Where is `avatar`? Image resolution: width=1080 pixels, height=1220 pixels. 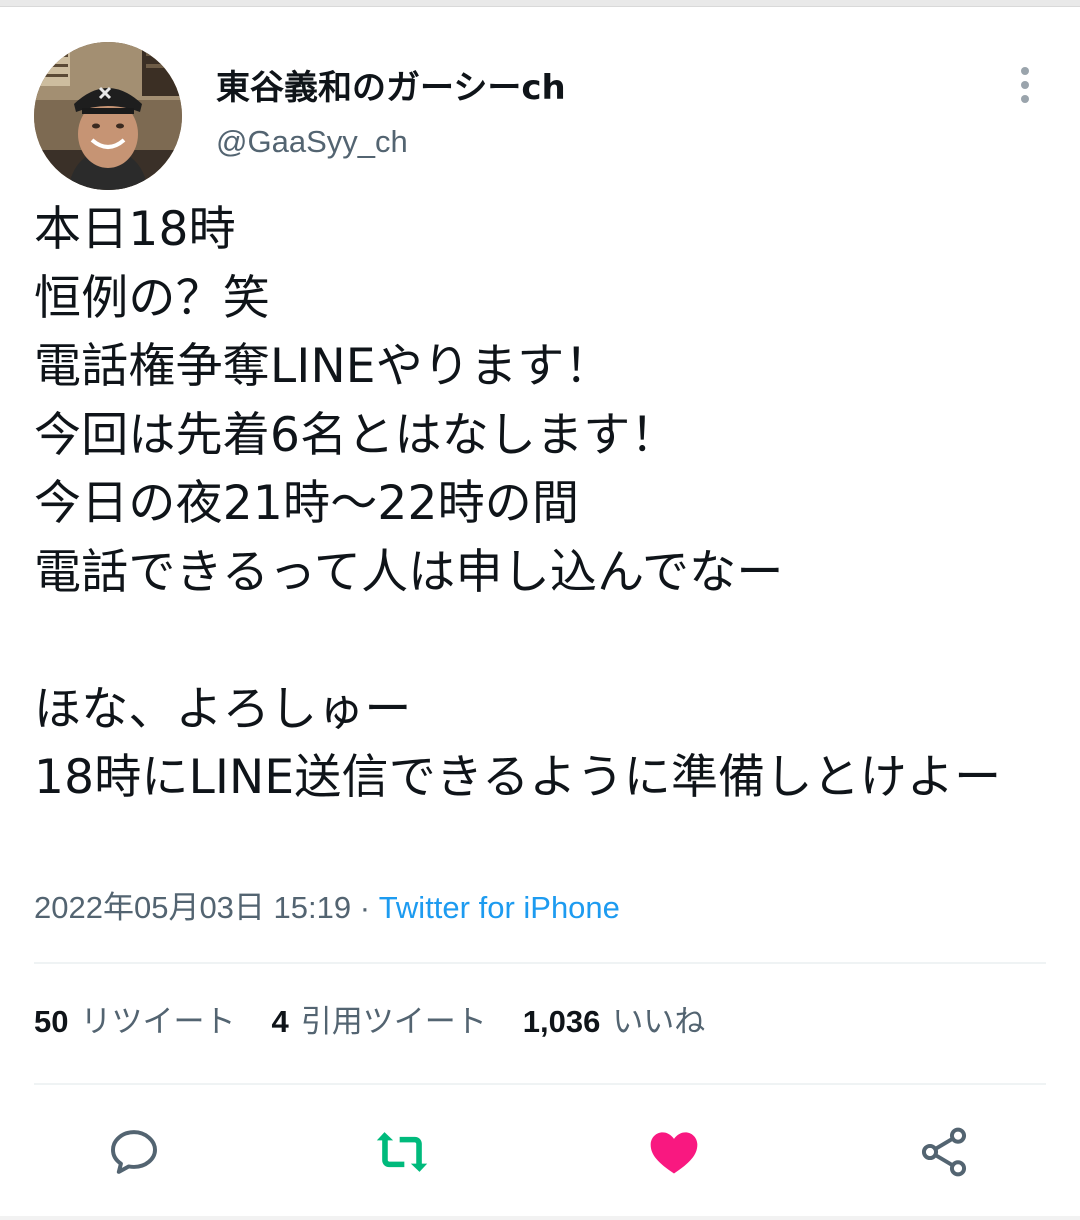
avatar is located at coordinates (108, 116).